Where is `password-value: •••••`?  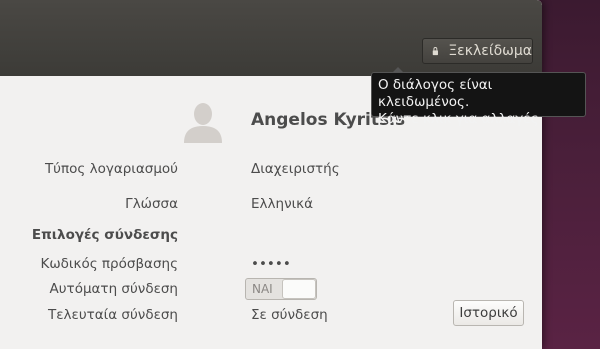
password-value: ••••• is located at coordinates (271, 264).